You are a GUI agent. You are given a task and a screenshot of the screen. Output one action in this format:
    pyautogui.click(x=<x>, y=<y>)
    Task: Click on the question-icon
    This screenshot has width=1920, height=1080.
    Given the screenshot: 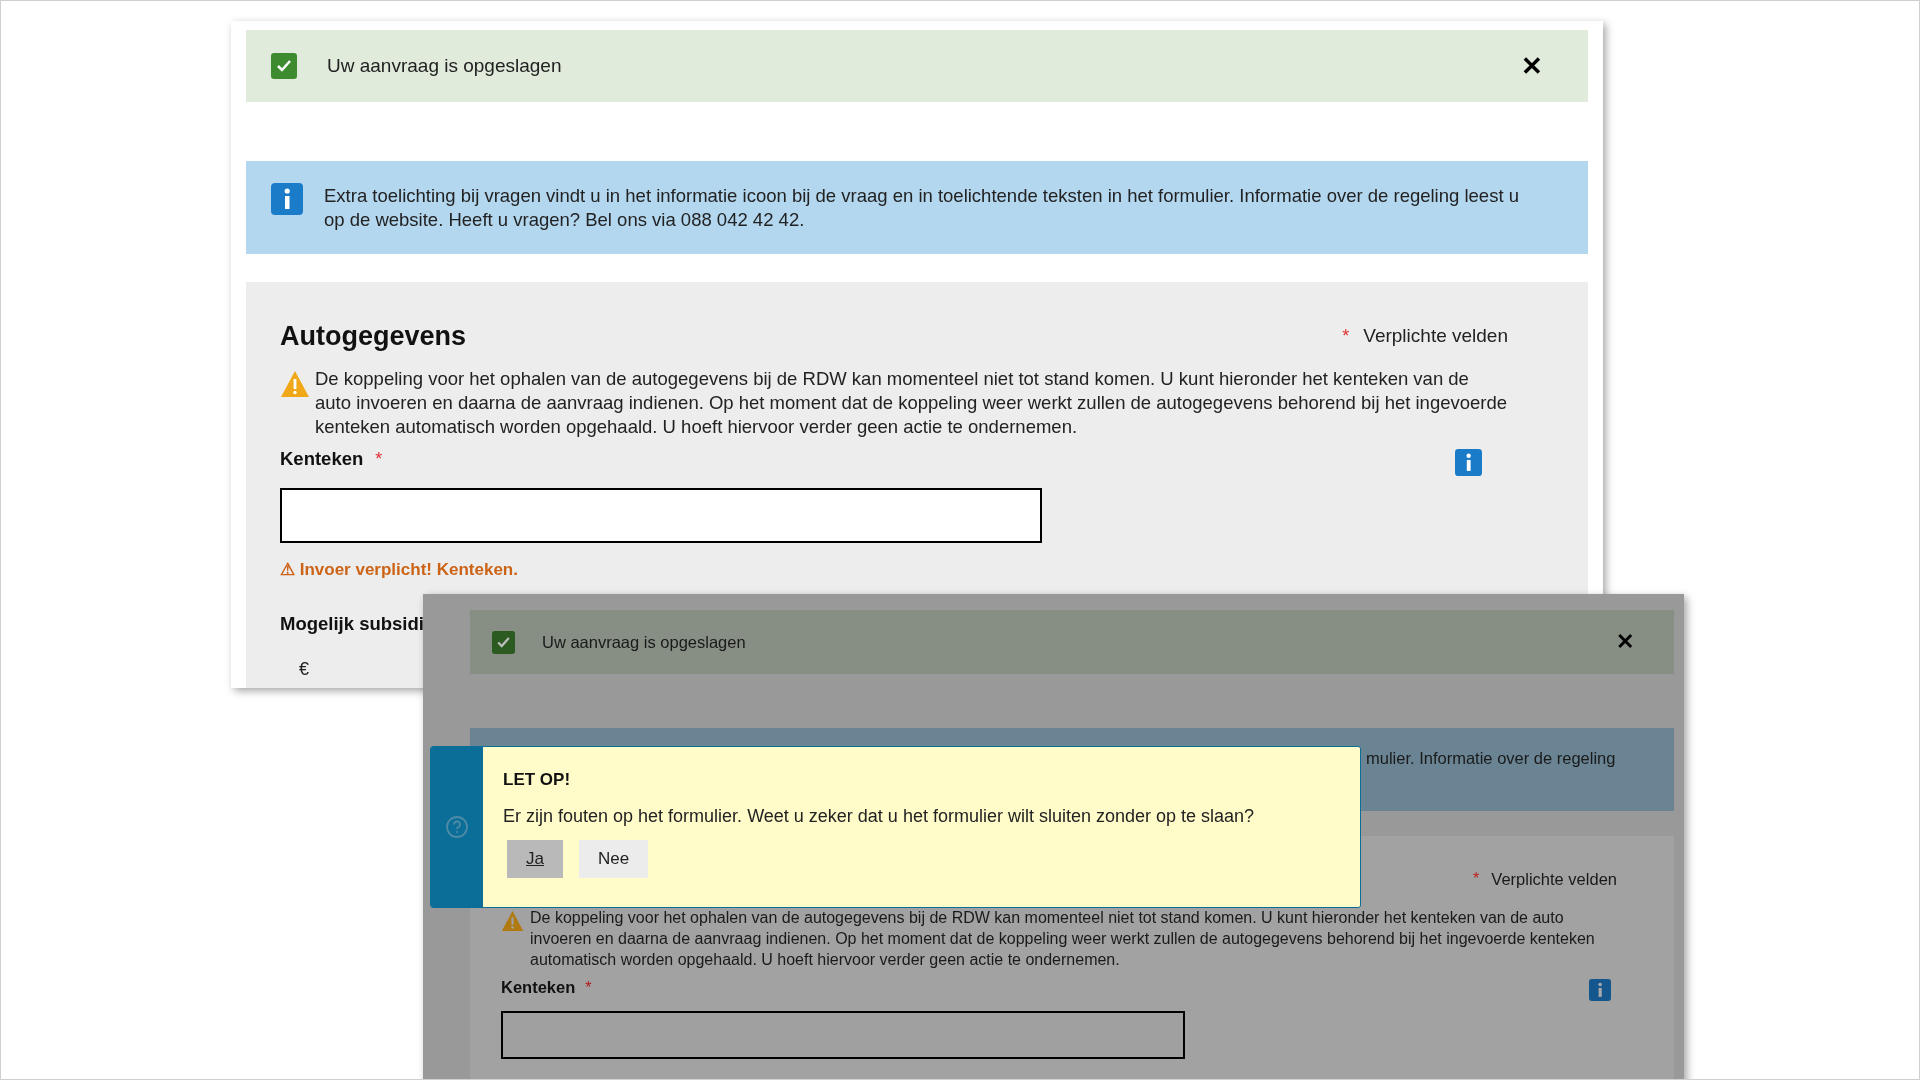 What is the action you would take?
    pyautogui.click(x=457, y=827)
    